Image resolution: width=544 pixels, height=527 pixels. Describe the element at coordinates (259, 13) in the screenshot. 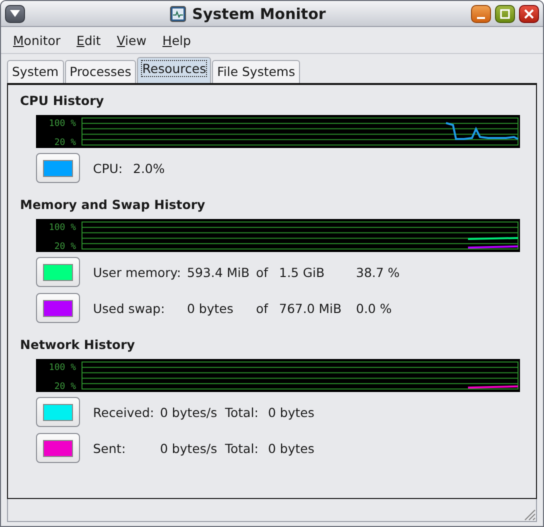

I see `window-title: System Monitor` at that location.